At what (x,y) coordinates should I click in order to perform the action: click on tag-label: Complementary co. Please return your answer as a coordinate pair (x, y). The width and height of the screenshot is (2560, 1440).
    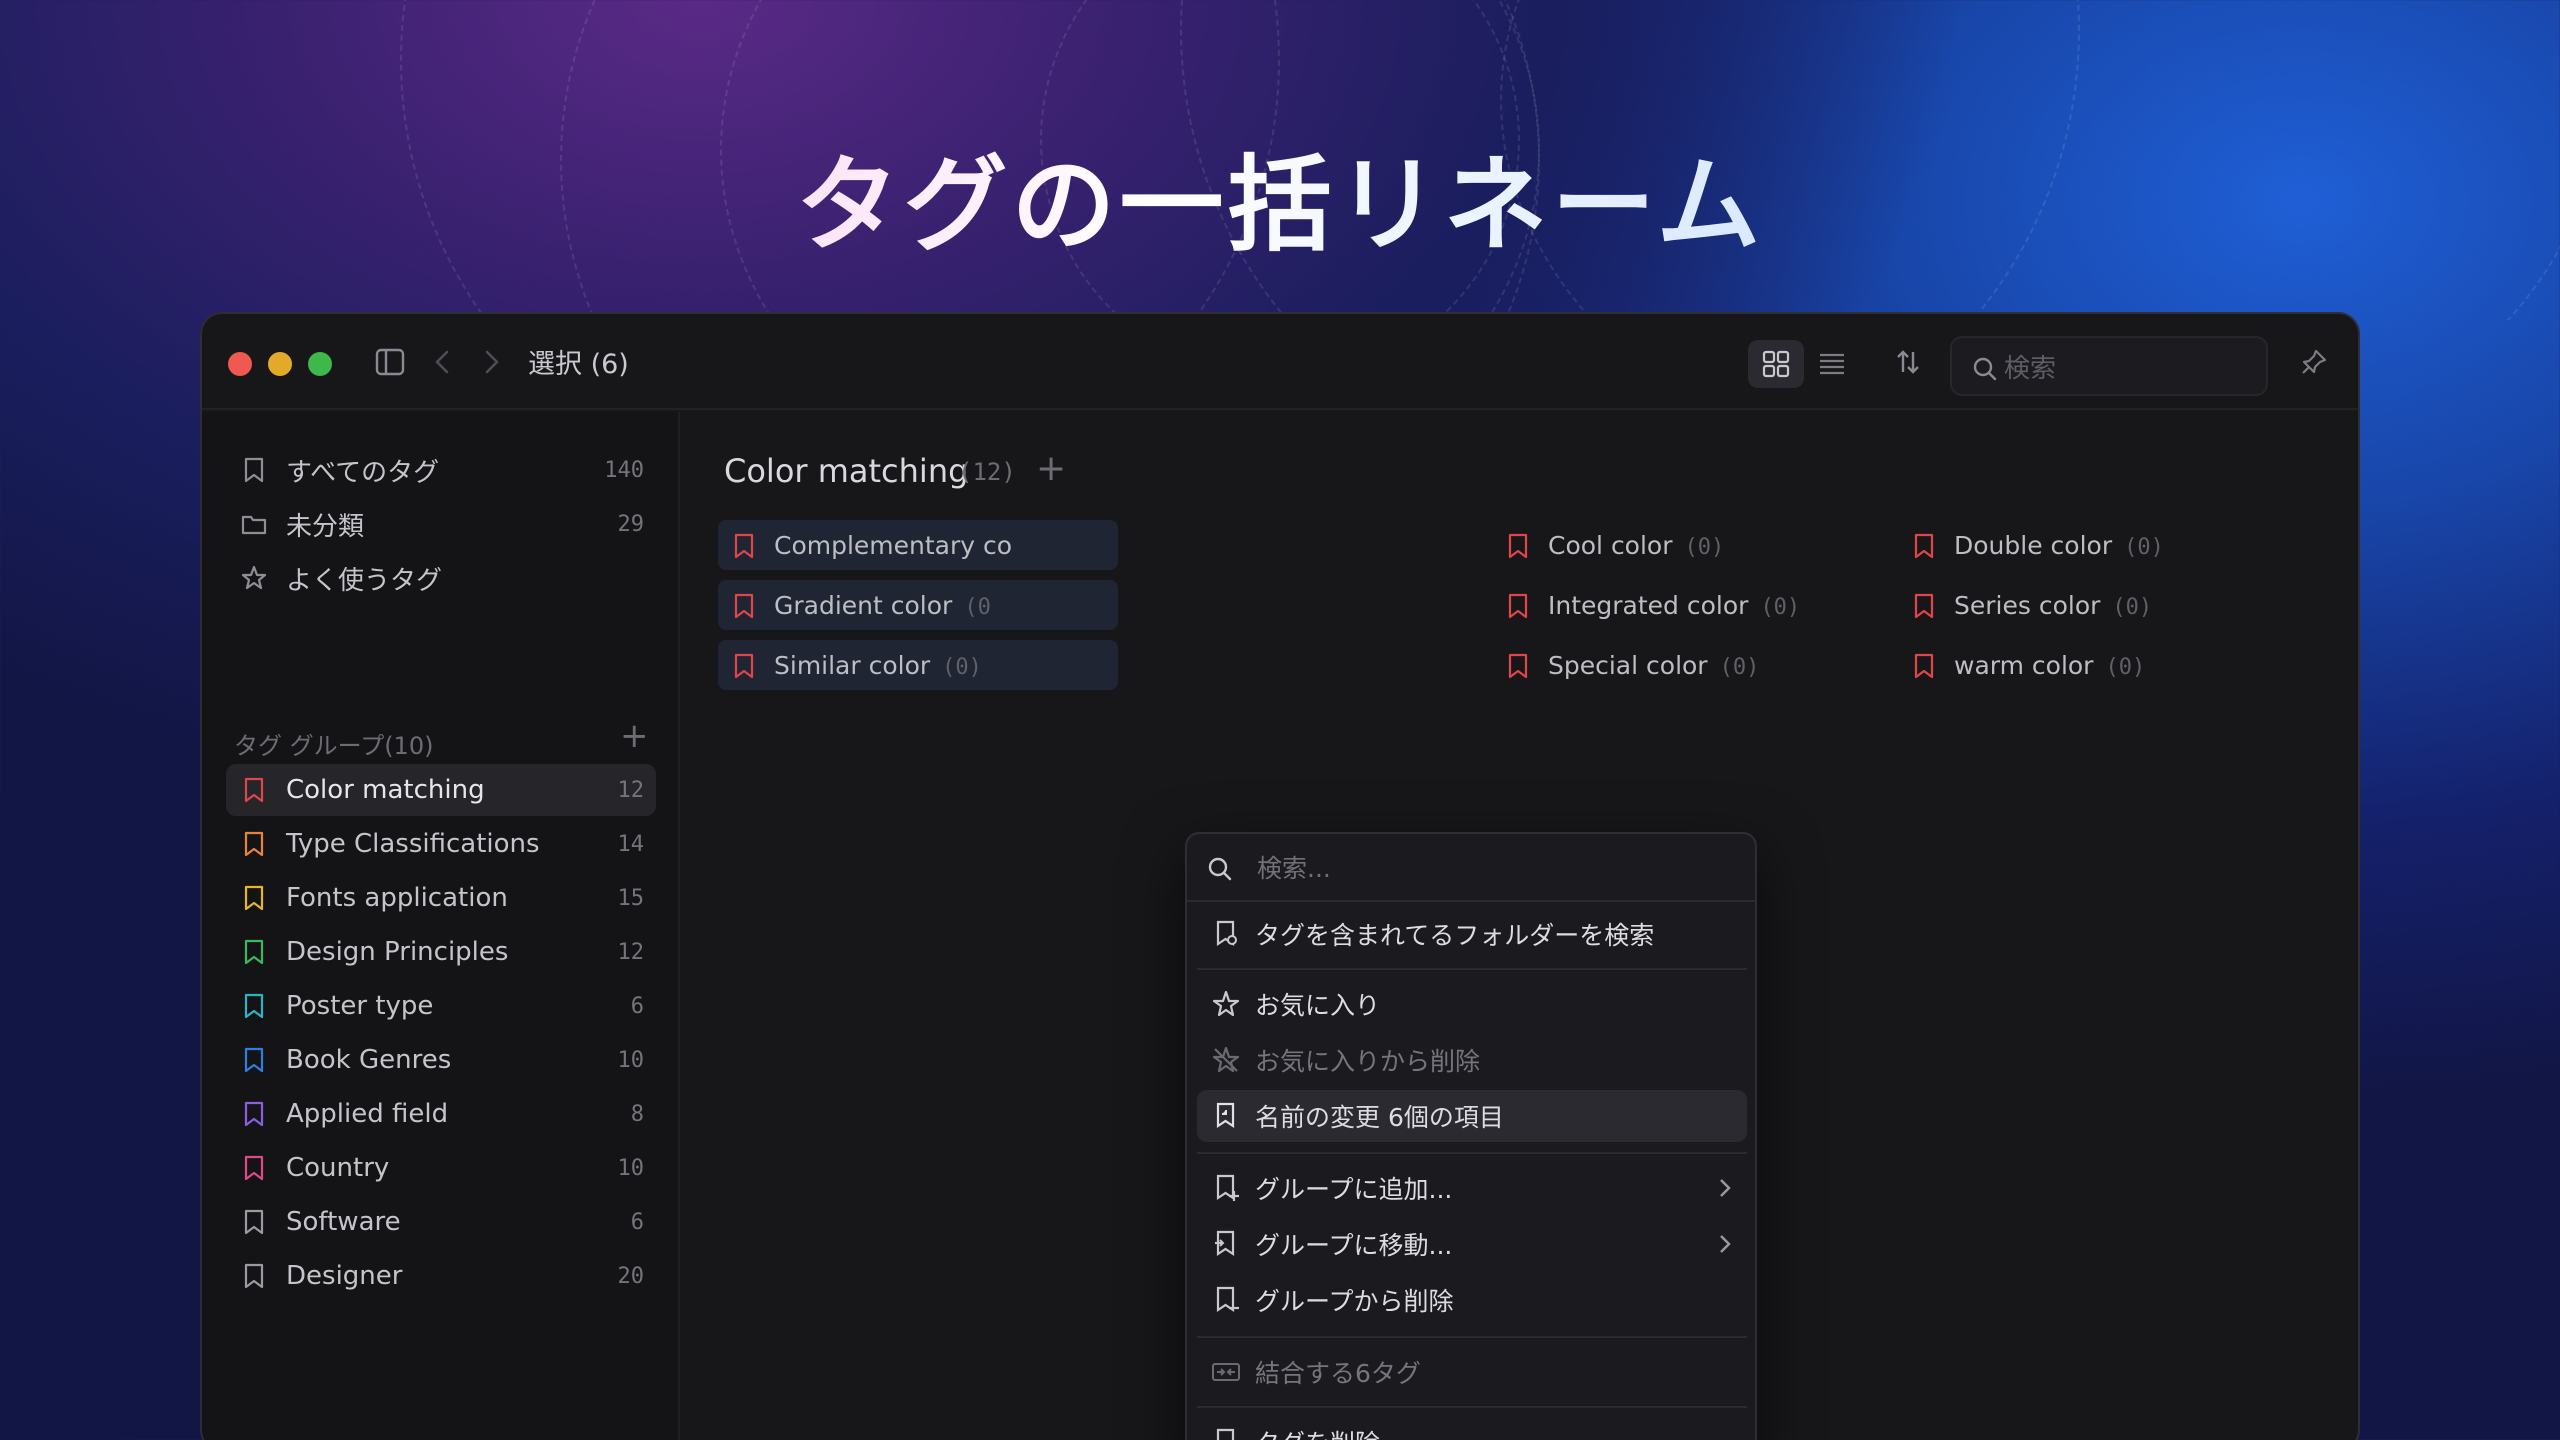
    Looking at the image, I should click on (899, 545).